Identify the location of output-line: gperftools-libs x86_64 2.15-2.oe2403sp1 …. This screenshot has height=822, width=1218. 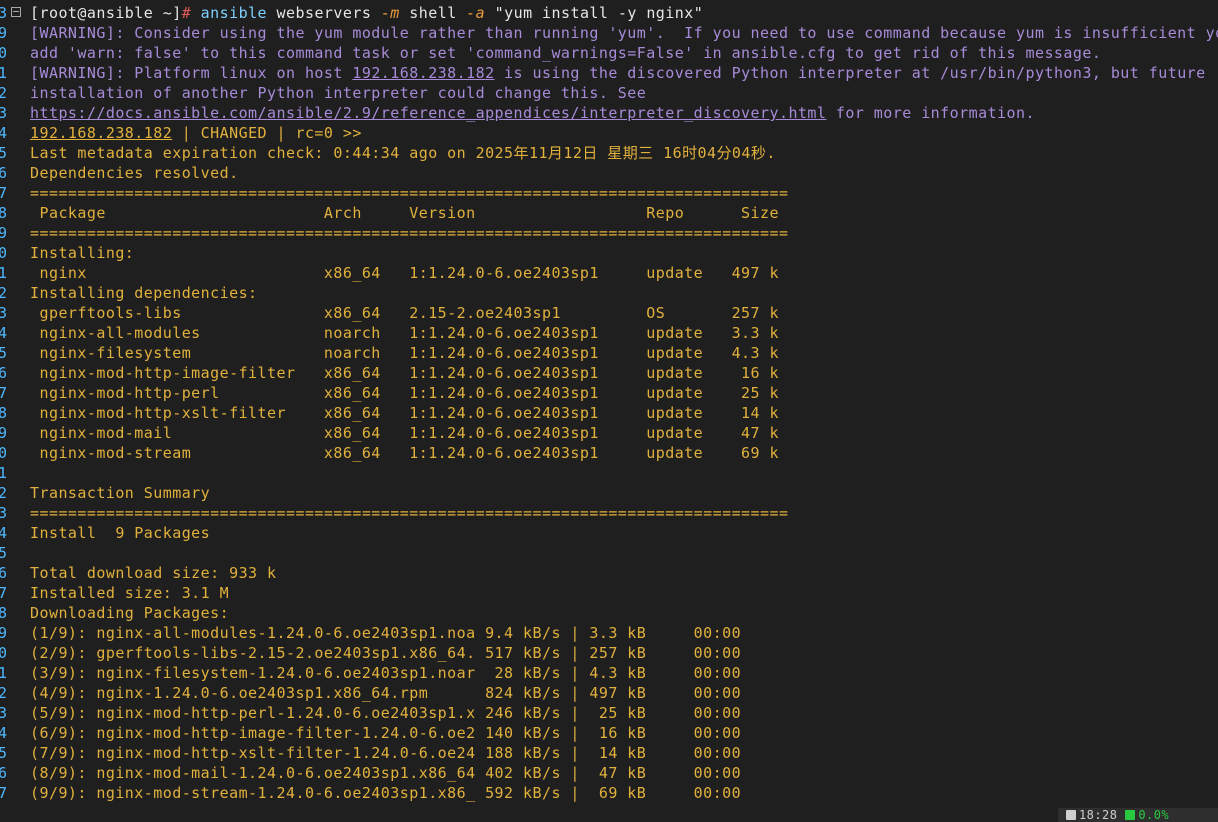
(404, 313).